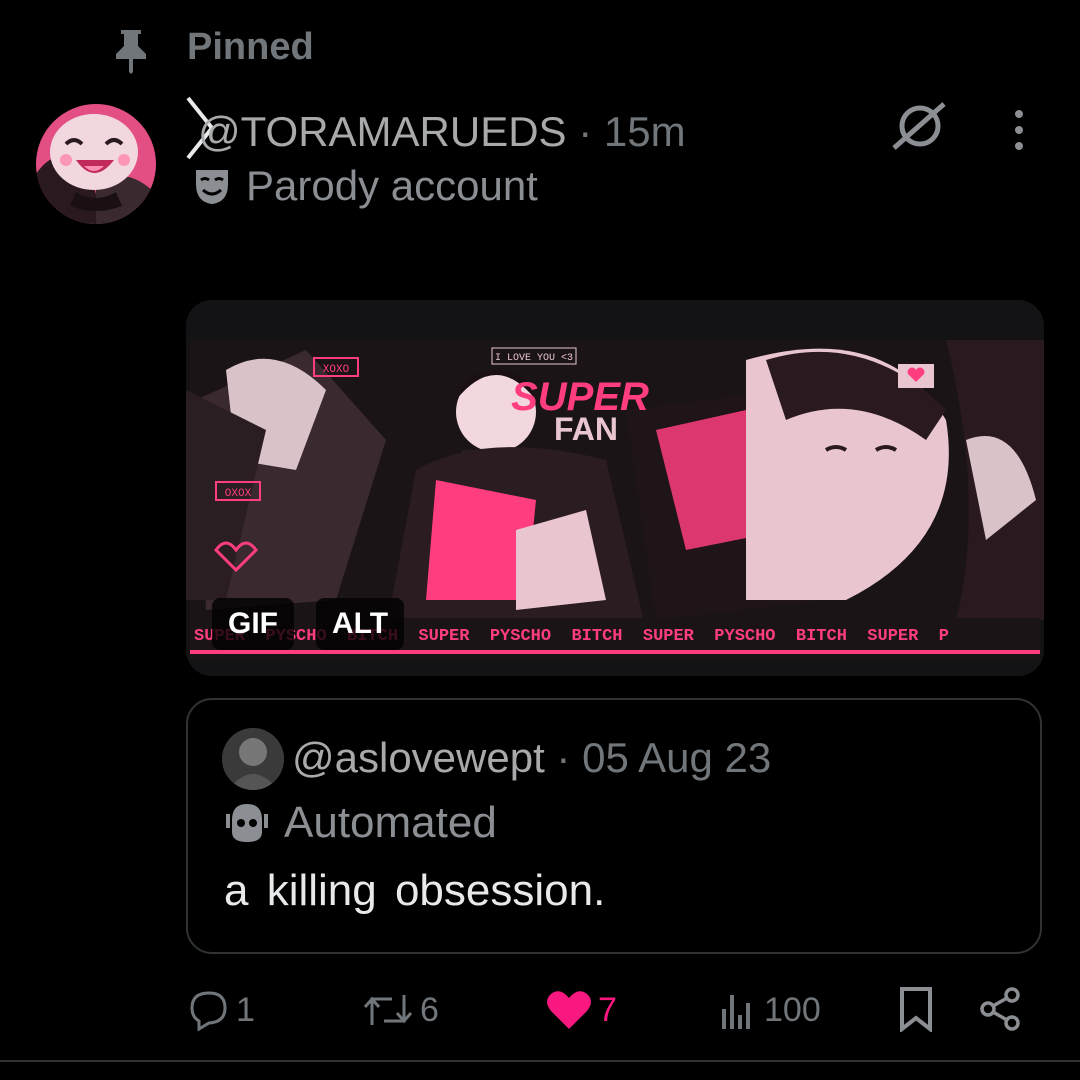 The height and width of the screenshot is (1080, 1080). I want to click on heart-icon, so click(569, 1010).